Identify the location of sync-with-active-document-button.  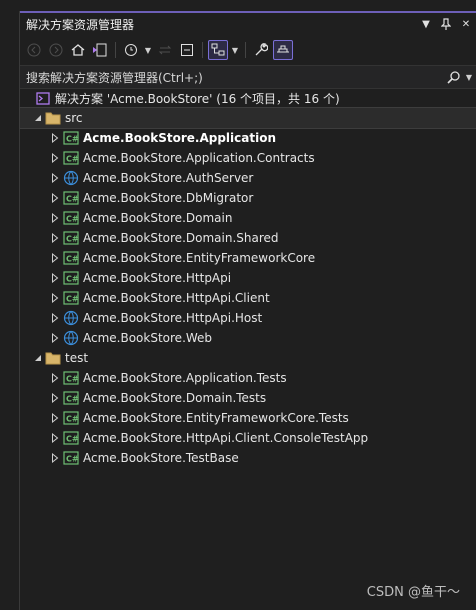
(165, 50).